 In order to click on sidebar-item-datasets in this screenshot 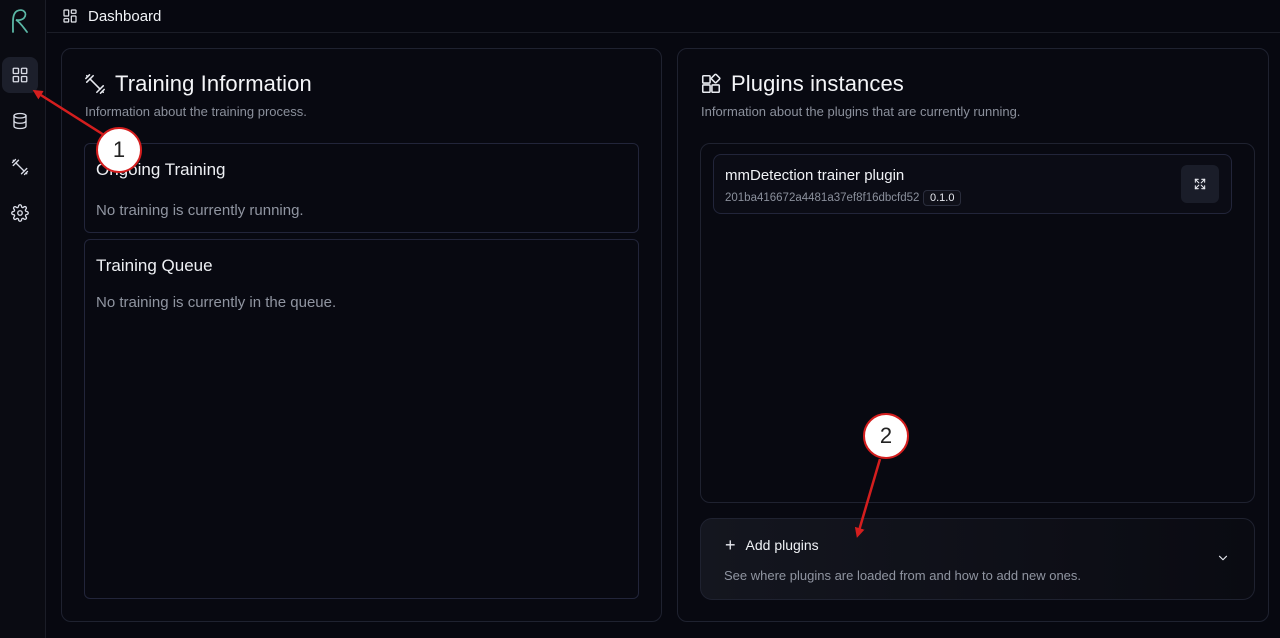, I will do `click(20, 121)`.